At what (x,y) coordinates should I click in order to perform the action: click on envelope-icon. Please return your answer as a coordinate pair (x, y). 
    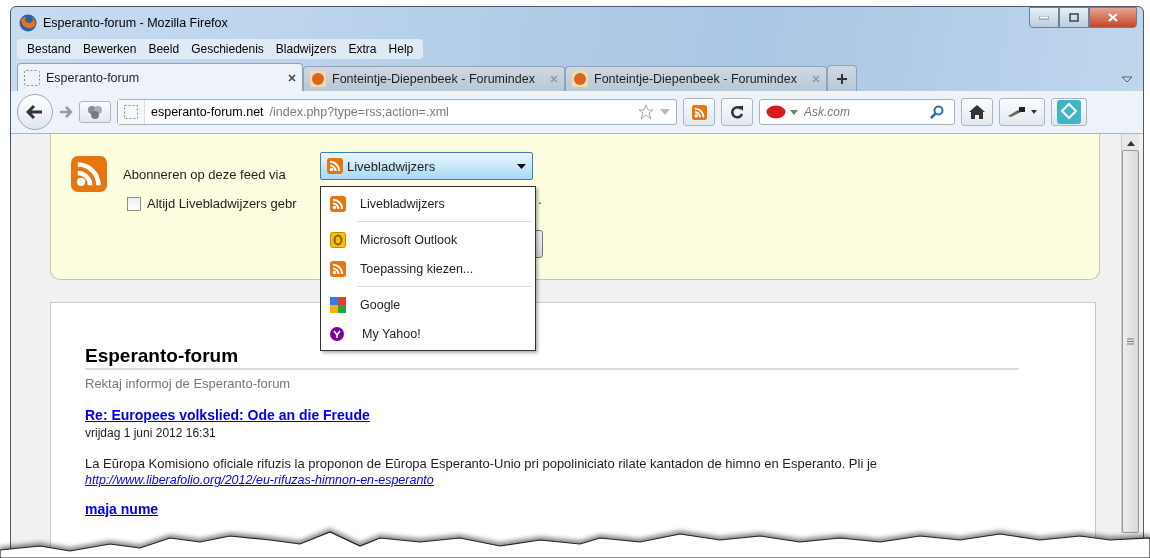
    Looking at the image, I should click on (338, 239).